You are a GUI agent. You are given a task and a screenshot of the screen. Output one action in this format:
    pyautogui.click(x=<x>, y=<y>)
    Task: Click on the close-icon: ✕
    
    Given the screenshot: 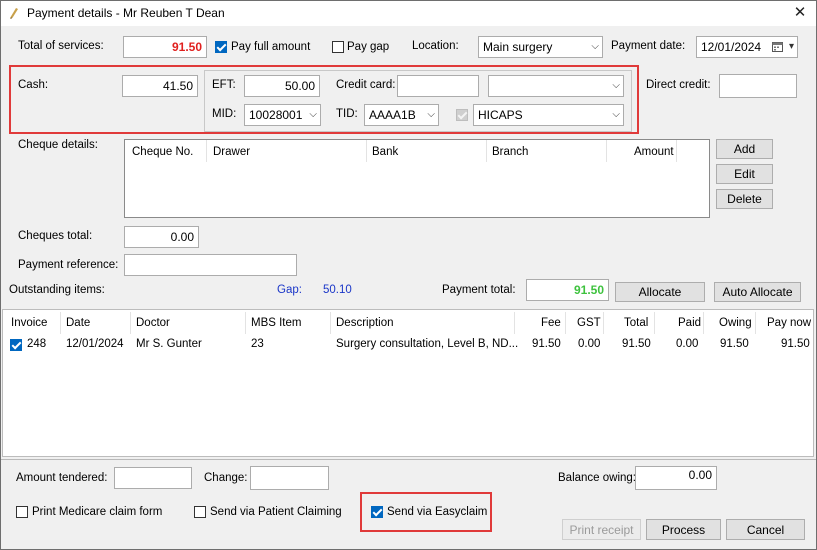 What is the action you would take?
    pyautogui.click(x=800, y=13)
    